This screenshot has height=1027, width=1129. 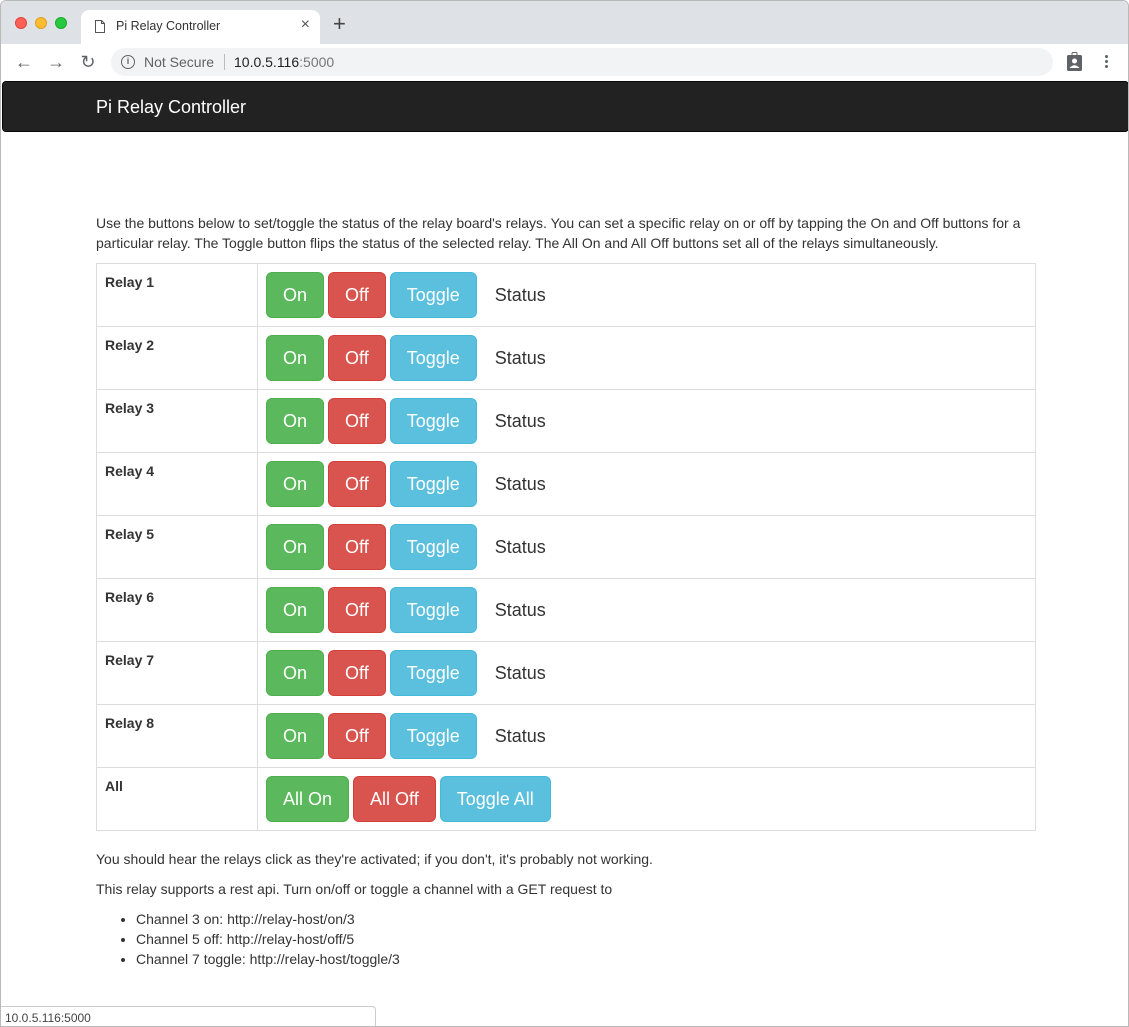 What do you see at coordinates (177, 799) in the screenshot?
I see `relay-label: All` at bounding box center [177, 799].